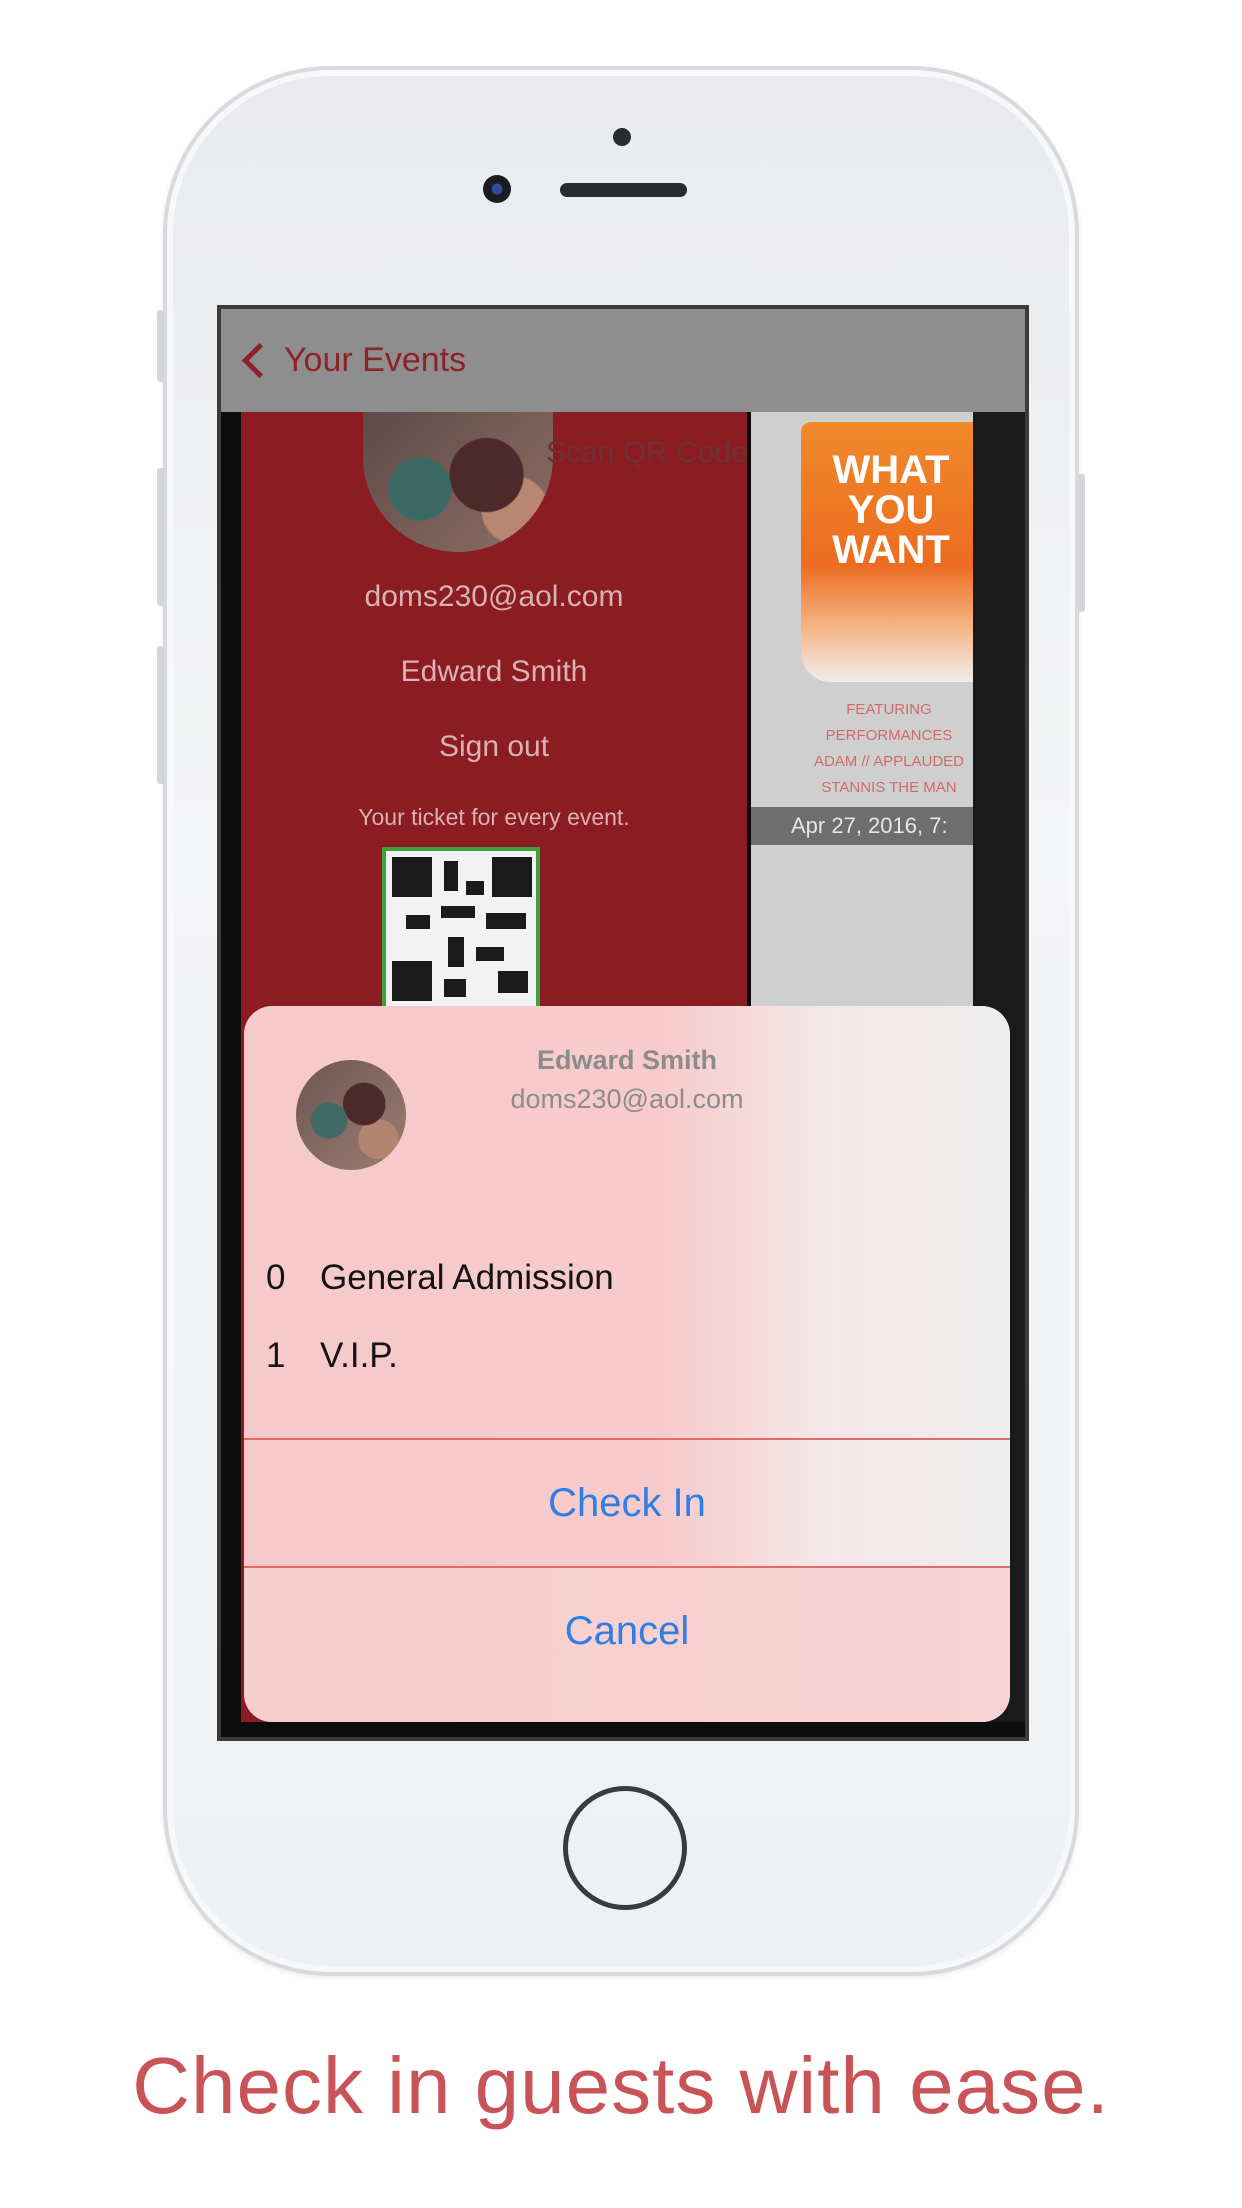 The width and height of the screenshot is (1242, 2208). I want to click on guest-name: Edward Smith, so click(627, 1060).